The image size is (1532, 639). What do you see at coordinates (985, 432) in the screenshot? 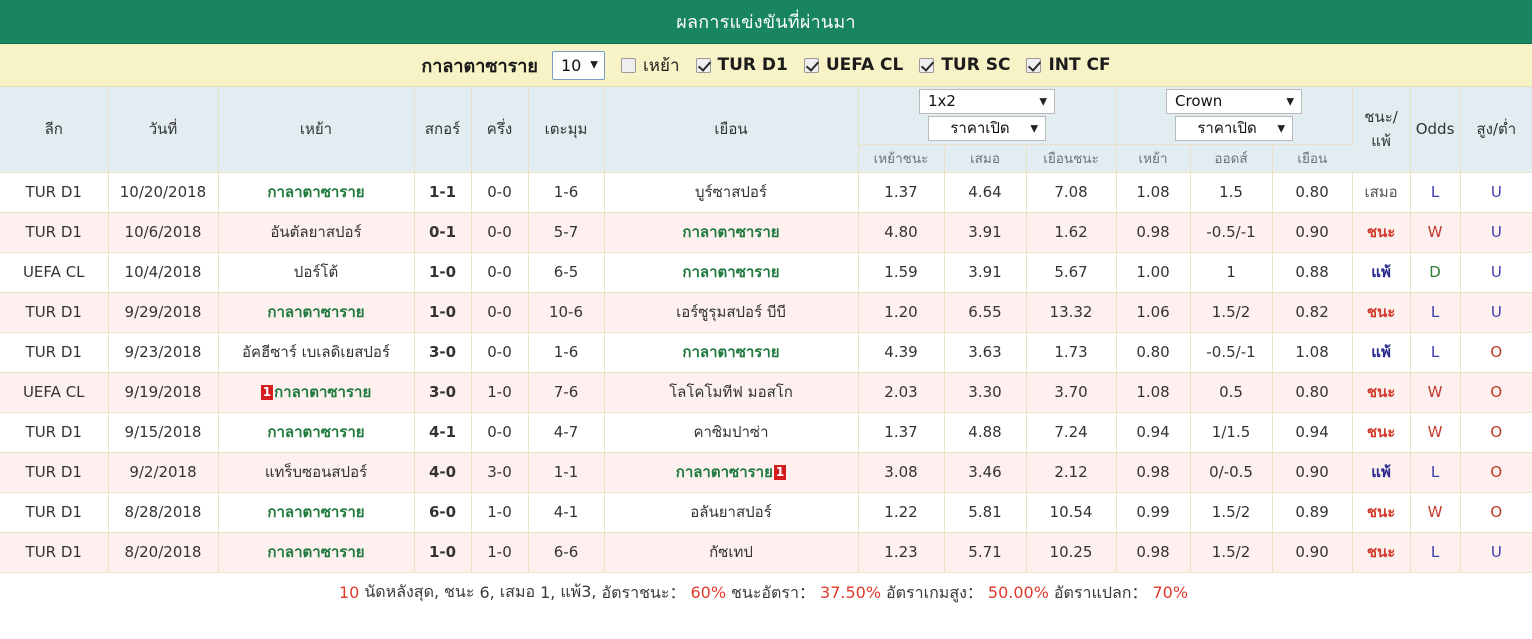
I see `cell-odds-draw: 4.88` at bounding box center [985, 432].